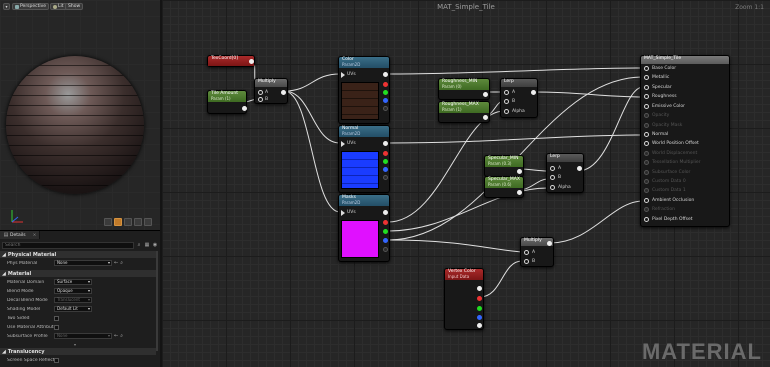 The height and width of the screenshot is (367, 770). Describe the element at coordinates (464, 299) in the screenshot. I see `vertex-color-node: Vertex Color Input Data` at that location.